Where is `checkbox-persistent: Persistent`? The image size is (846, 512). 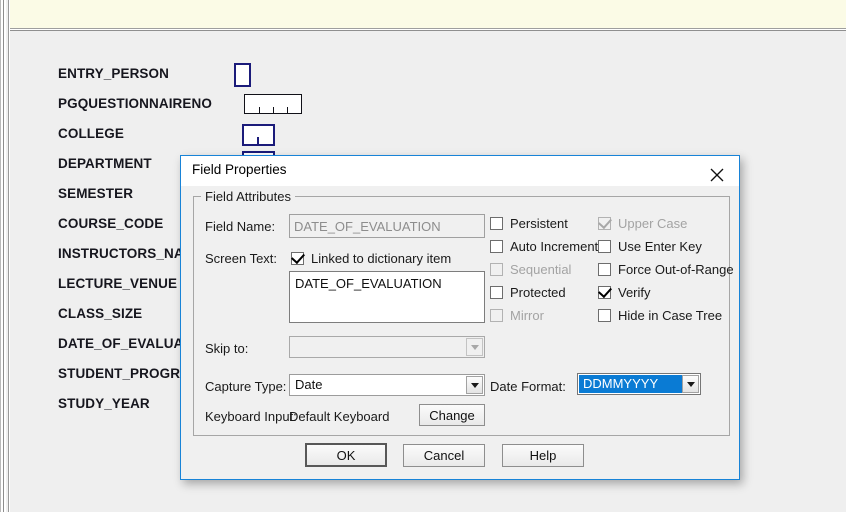 checkbox-persistent: Persistent is located at coordinates (529, 223).